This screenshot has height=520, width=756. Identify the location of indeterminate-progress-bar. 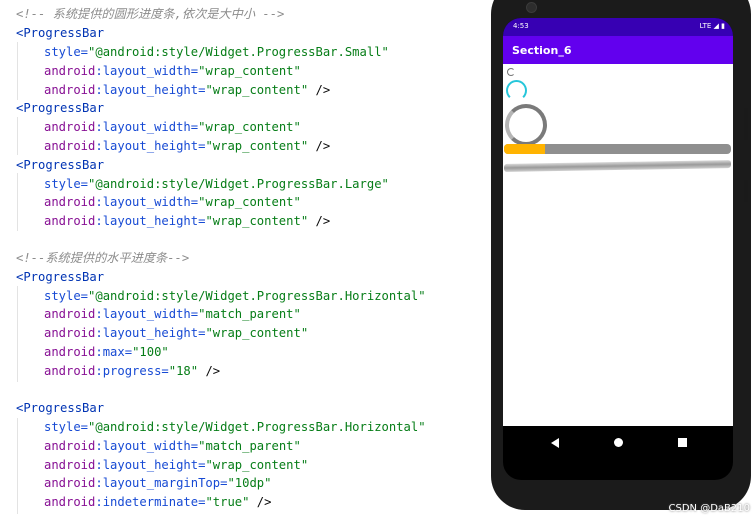
(617, 166).